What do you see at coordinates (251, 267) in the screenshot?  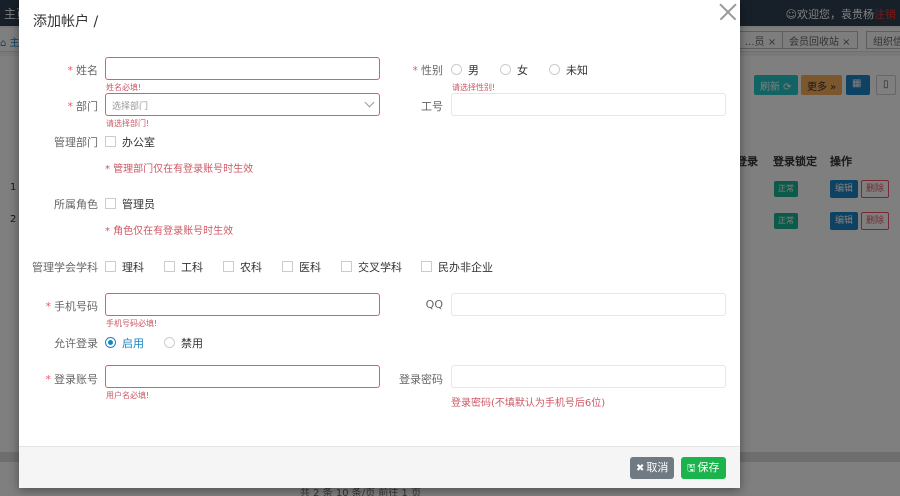 I see `discipline-agriculture-label: 农科` at bounding box center [251, 267].